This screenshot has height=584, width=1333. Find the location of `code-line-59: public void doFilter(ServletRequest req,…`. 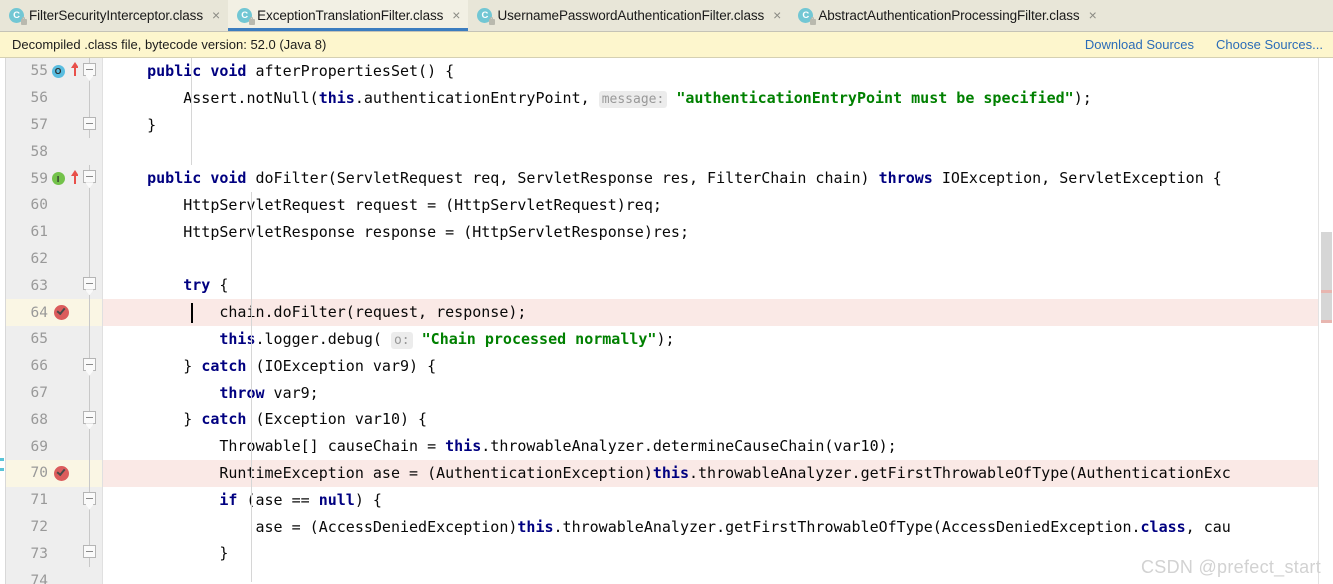

code-line-59: public void doFilter(ServletRequest req,… is located at coordinates (718, 178).